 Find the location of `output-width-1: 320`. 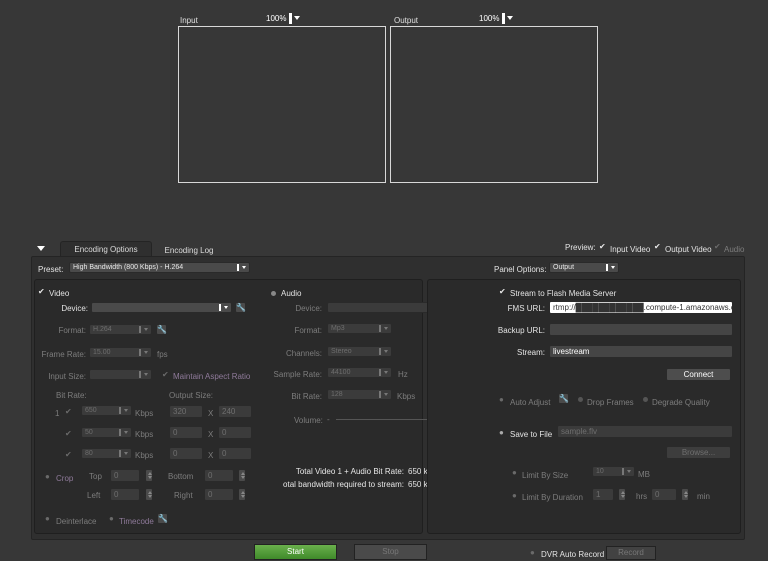

output-width-1: 320 is located at coordinates (186, 411).